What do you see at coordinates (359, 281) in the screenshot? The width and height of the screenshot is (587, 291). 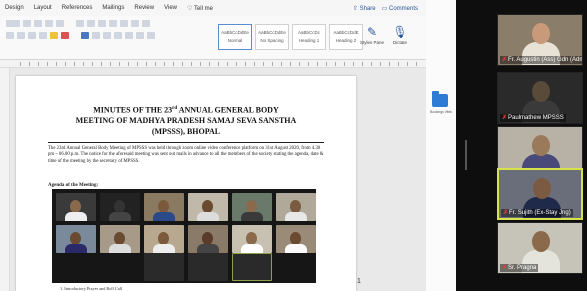 I see `page-number: 1` at bounding box center [359, 281].